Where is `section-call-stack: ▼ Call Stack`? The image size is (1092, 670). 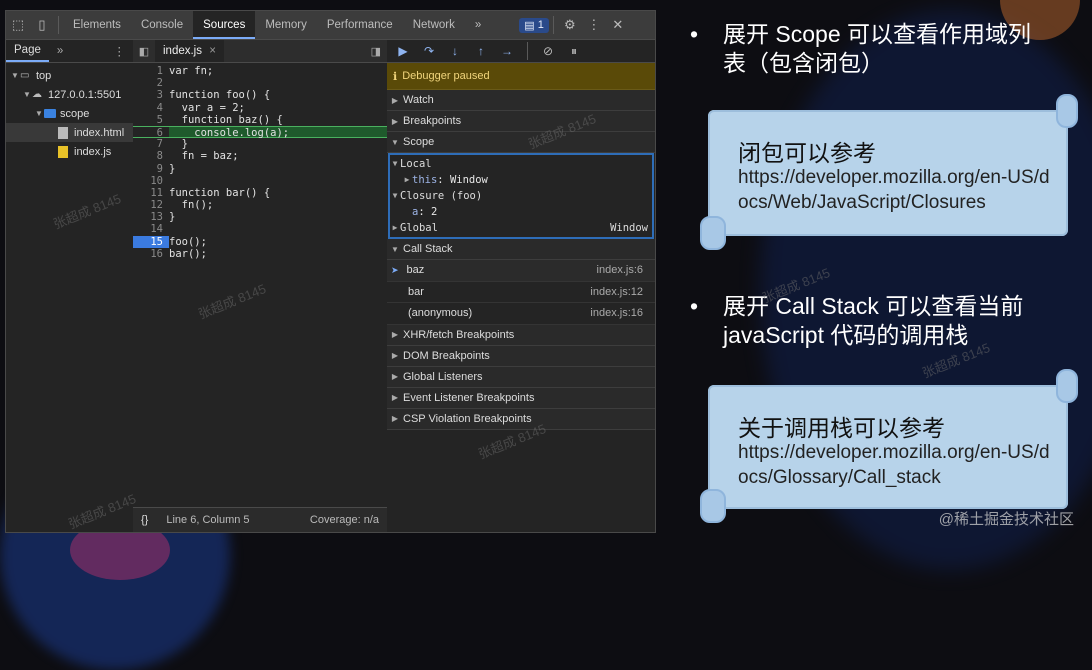
section-call-stack: ▼ Call Stack is located at coordinates (521, 249).